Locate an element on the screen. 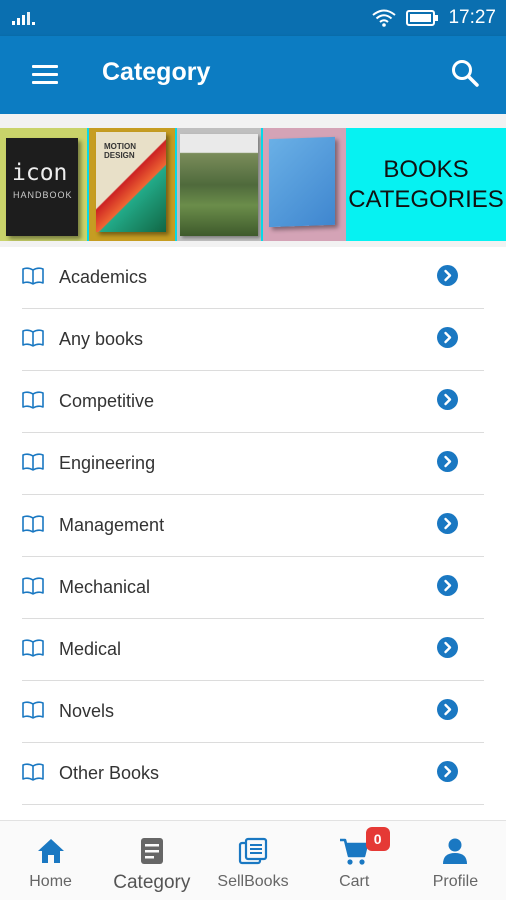 The image size is (506, 900). category-item-label: Competitive is located at coordinates (107, 401).